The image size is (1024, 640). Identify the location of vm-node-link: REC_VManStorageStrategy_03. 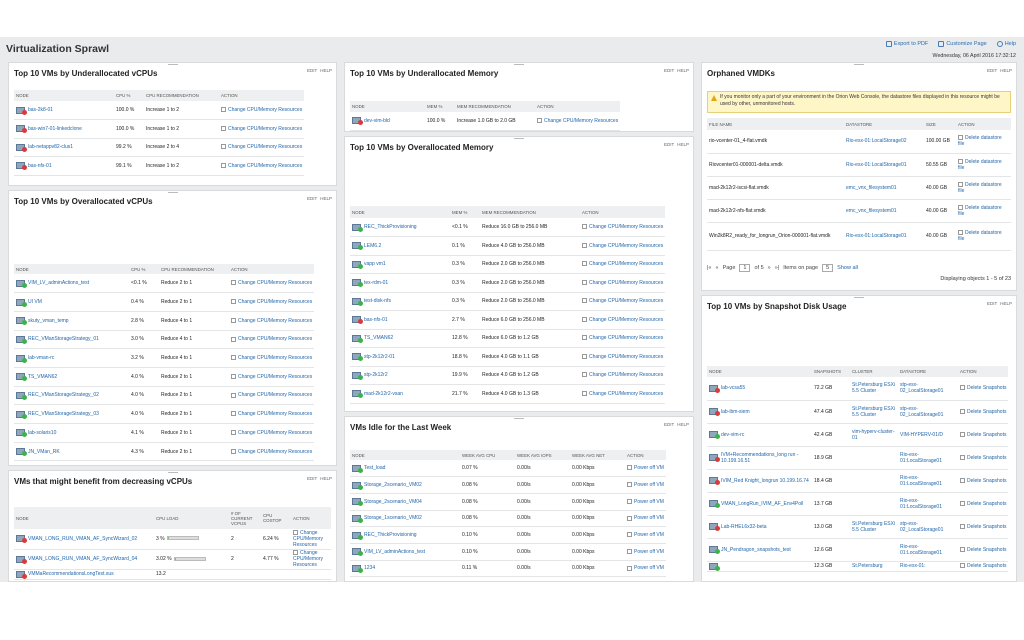
(71, 414).